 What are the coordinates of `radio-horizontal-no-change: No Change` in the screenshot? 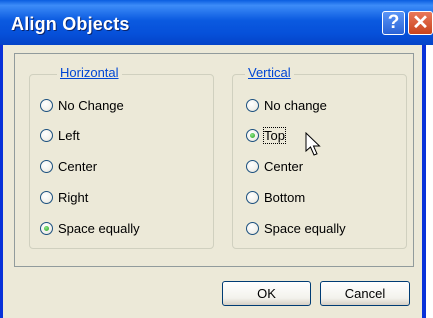 It's located at (82, 105).